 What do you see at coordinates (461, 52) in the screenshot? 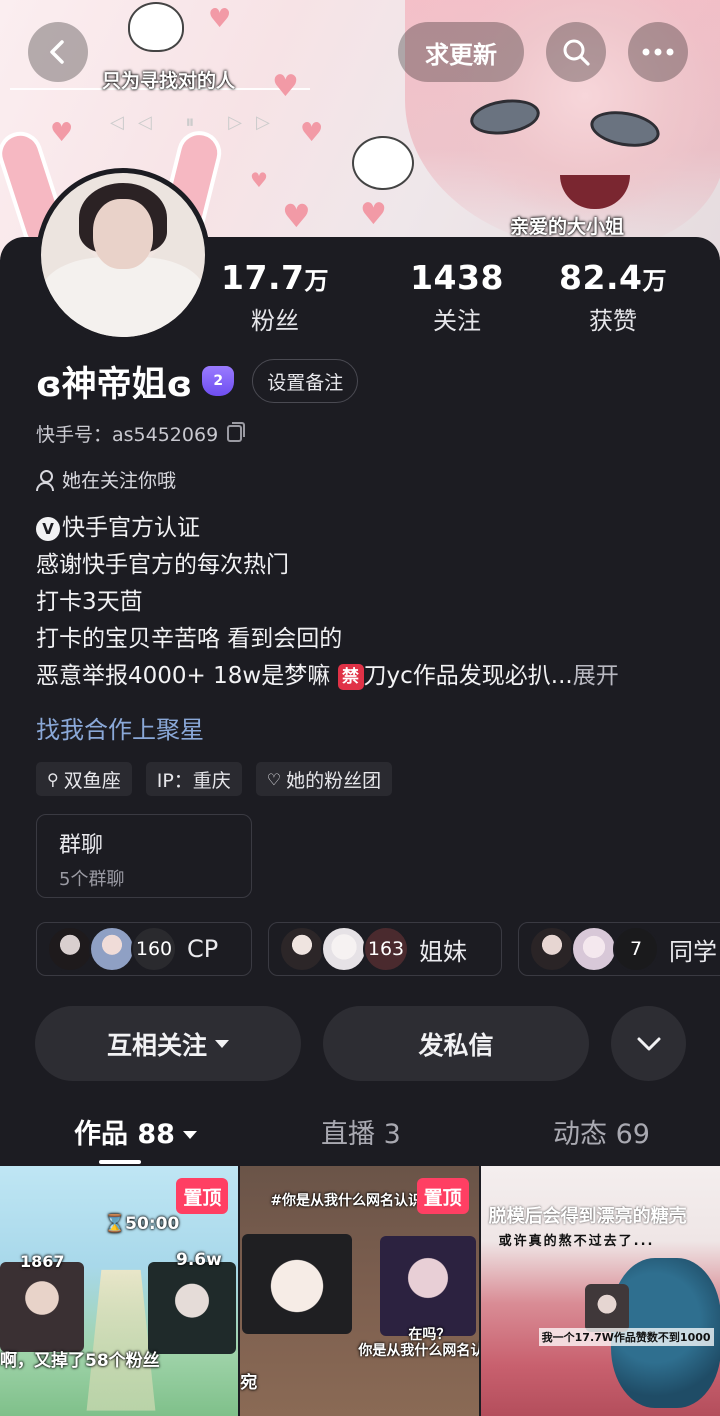
I see `request-update-button: 求更新` at bounding box center [461, 52].